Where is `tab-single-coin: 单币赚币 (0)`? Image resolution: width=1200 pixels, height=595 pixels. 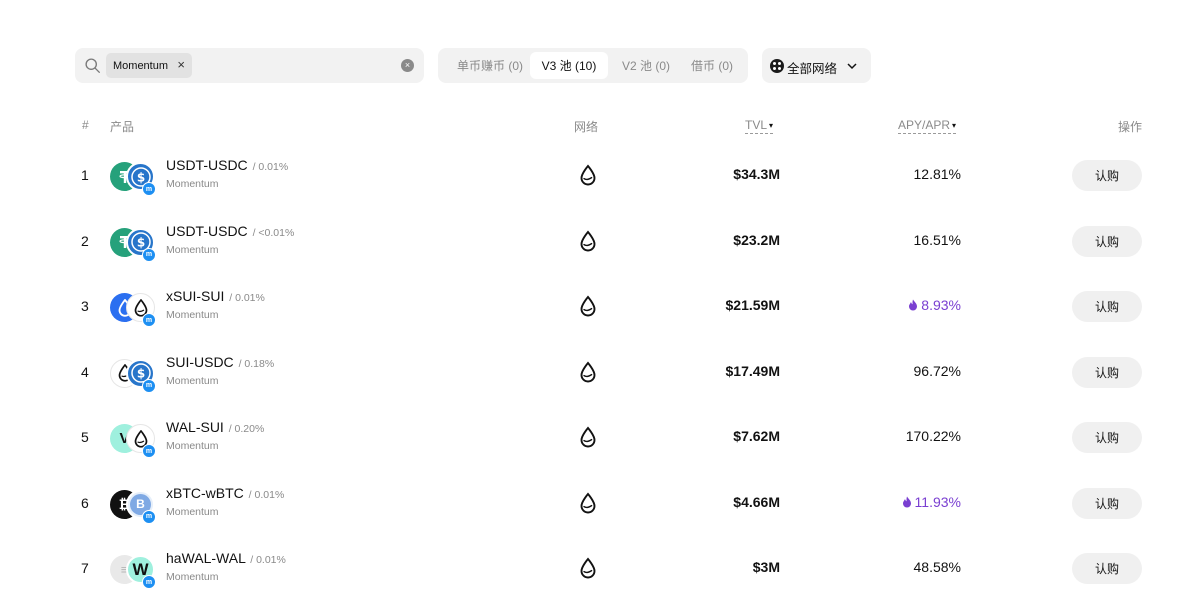 tab-single-coin: 单币赚币 (0) is located at coordinates (490, 65).